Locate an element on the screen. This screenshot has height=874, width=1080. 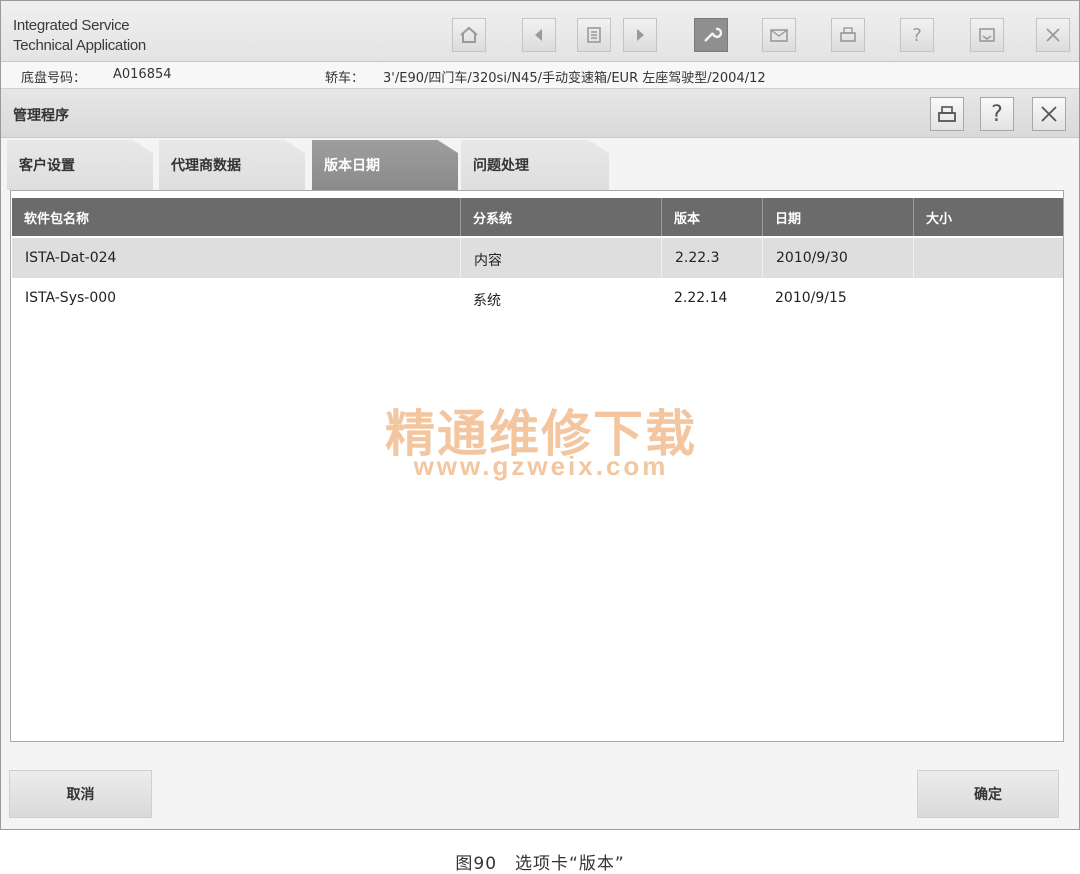
column-header-subsystem: 分系统 is located at coordinates (560, 217).